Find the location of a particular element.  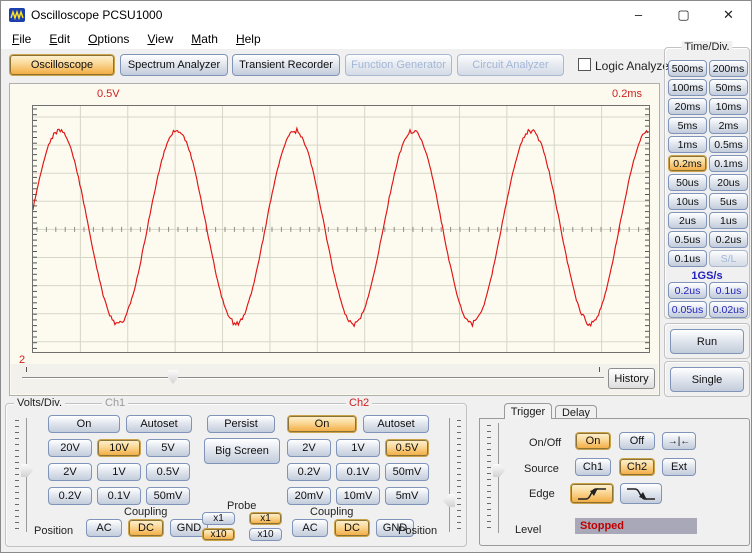

ch2-probe-x1: x1 is located at coordinates (265, 518).